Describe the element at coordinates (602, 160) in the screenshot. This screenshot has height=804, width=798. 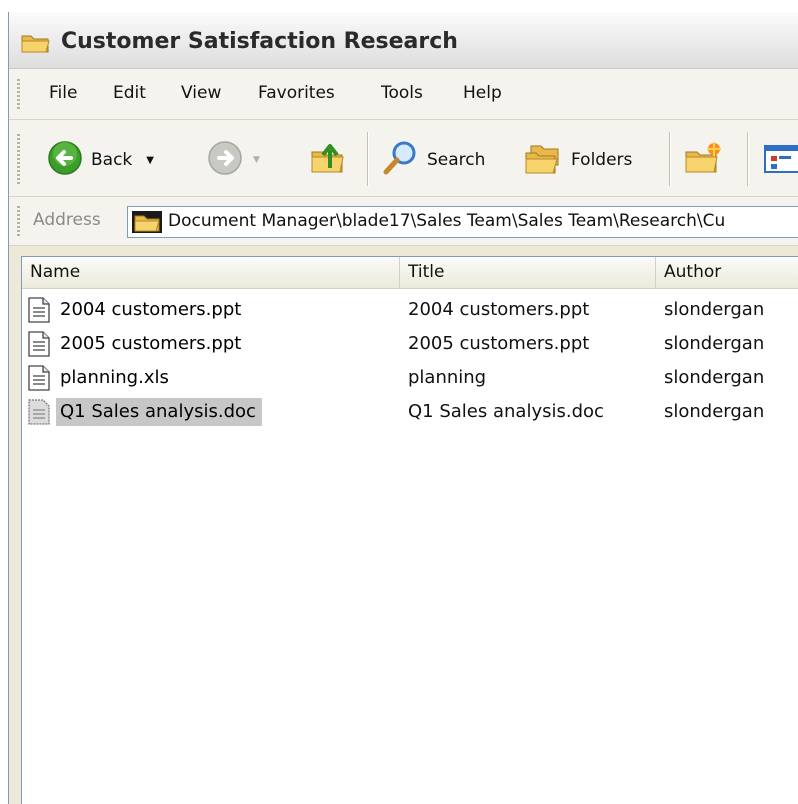
I see `folders-label: Folders` at that location.